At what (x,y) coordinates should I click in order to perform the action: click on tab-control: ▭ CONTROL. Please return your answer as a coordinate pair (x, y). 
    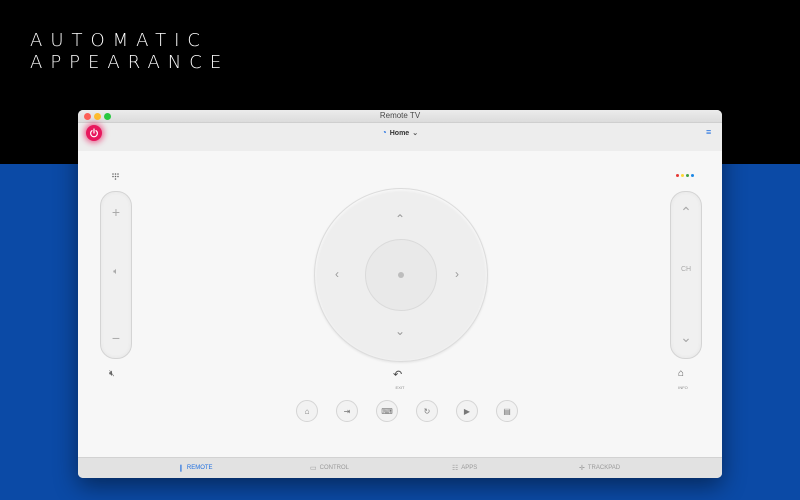
    Looking at the image, I should click on (329, 468).